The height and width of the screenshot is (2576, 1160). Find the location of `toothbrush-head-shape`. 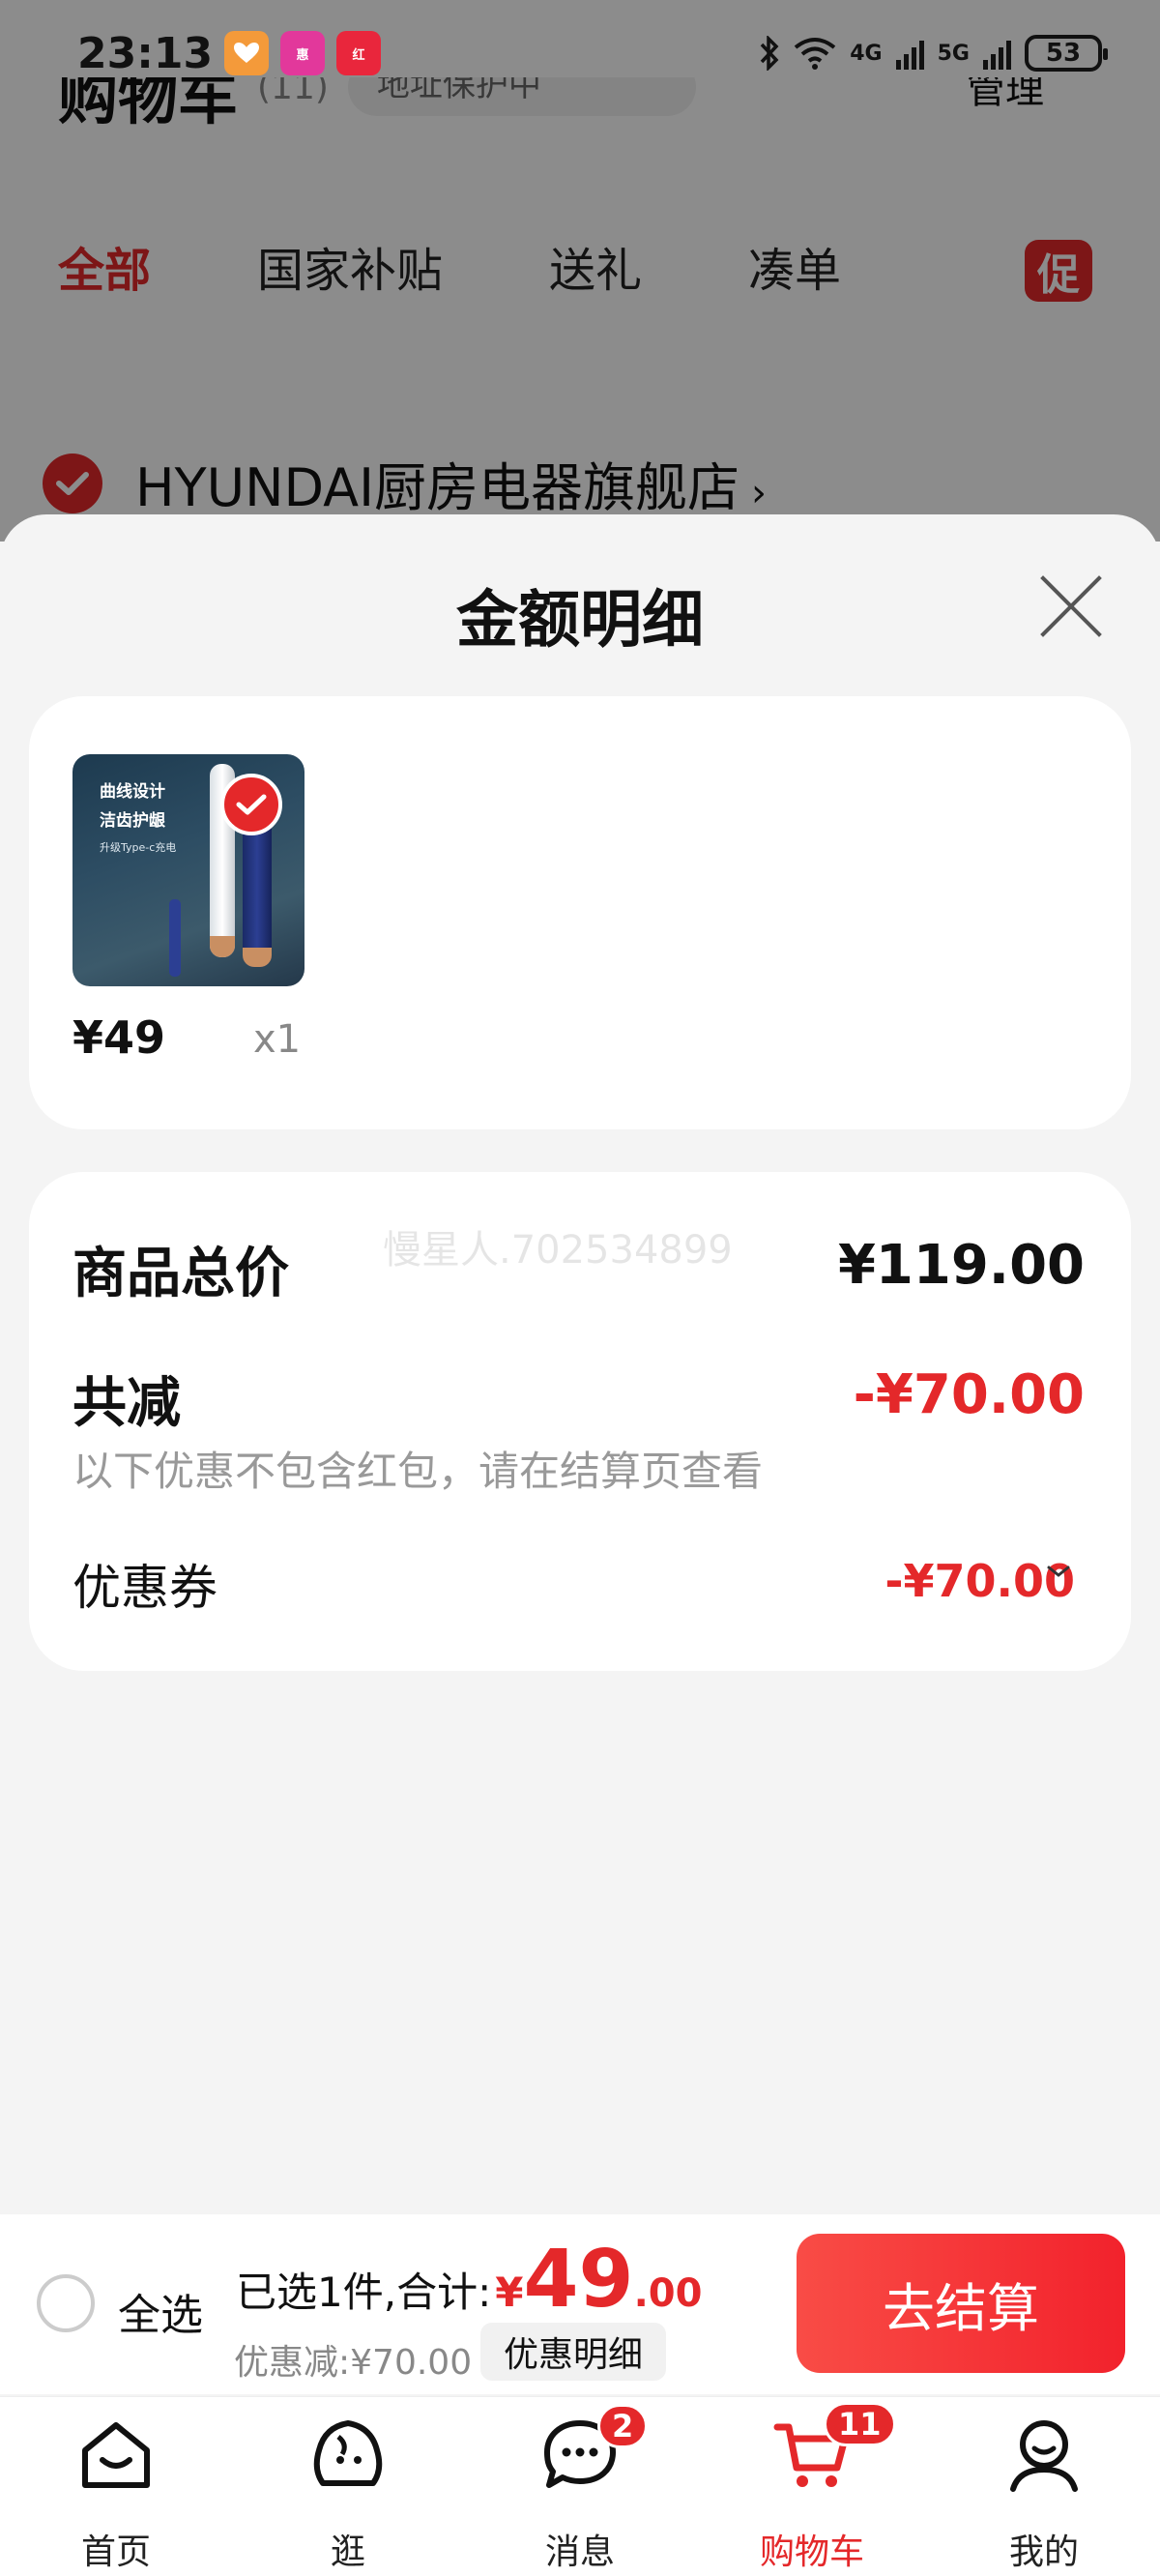

toothbrush-head-shape is located at coordinates (175, 938).